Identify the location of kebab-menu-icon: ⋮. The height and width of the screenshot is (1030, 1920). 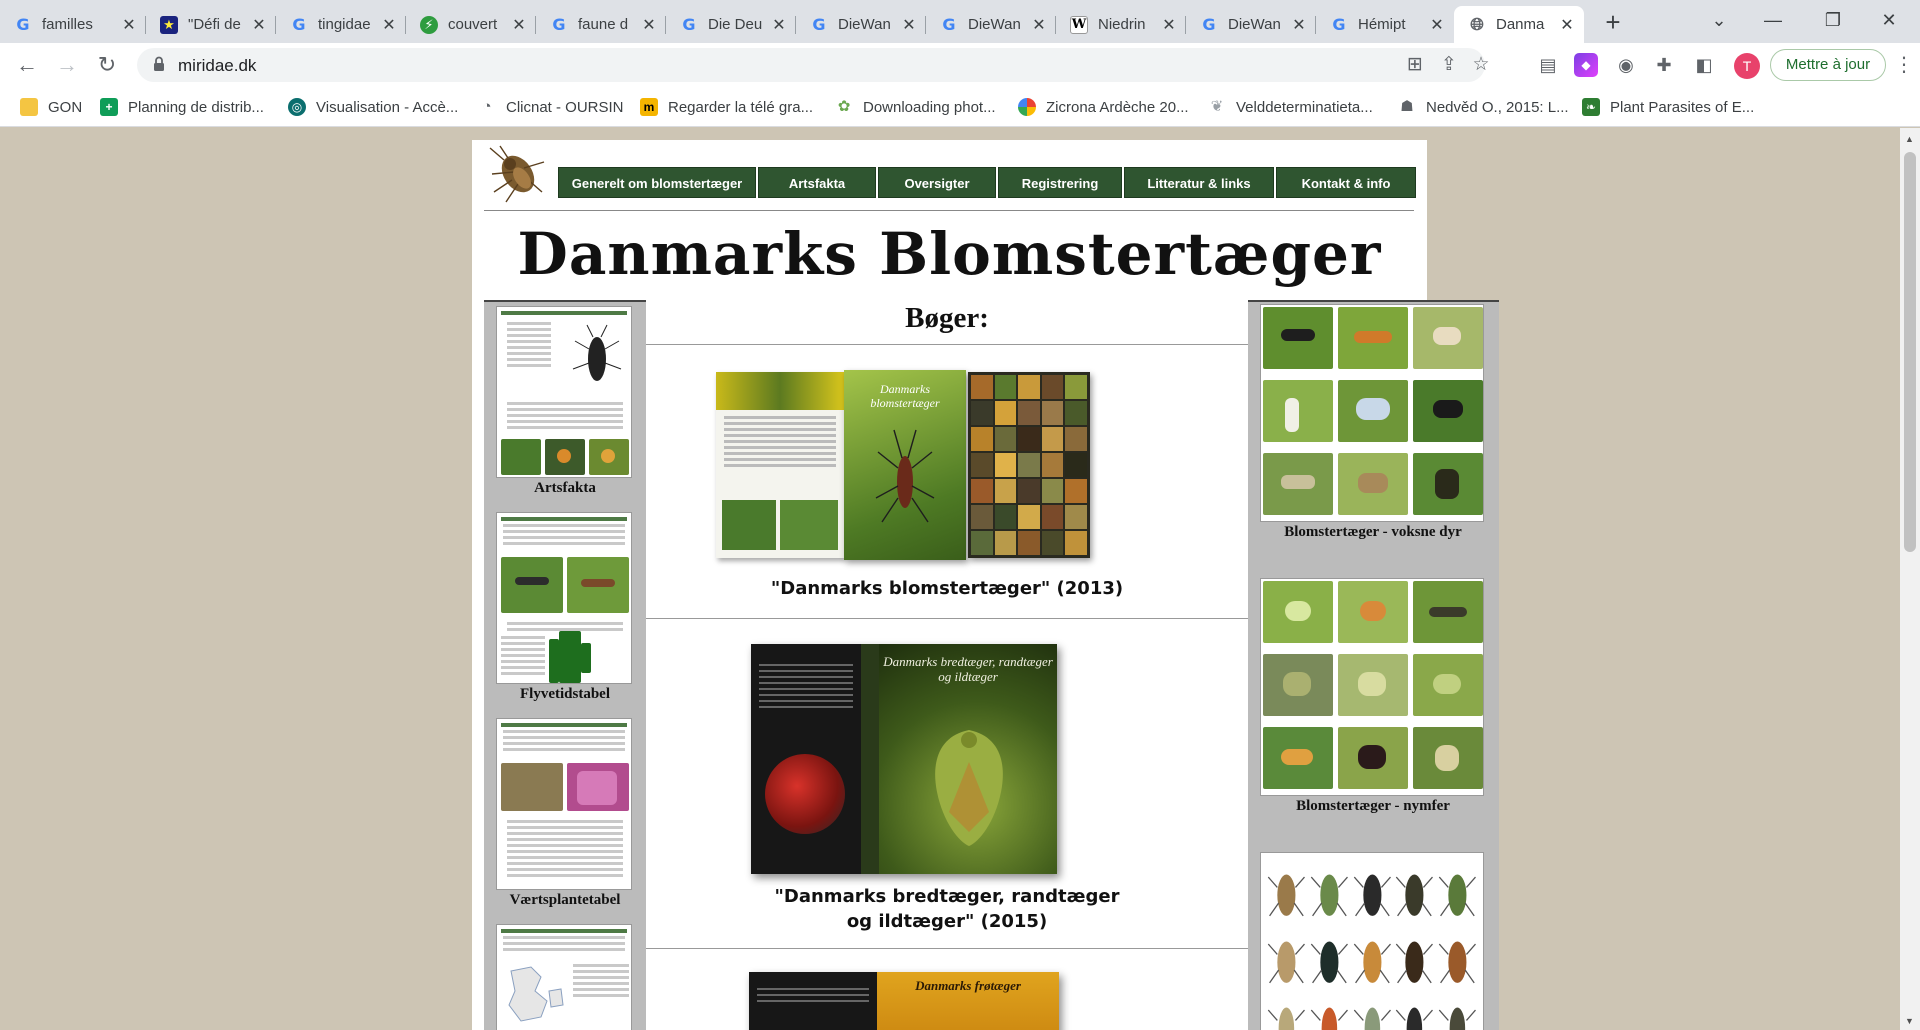
(1904, 65).